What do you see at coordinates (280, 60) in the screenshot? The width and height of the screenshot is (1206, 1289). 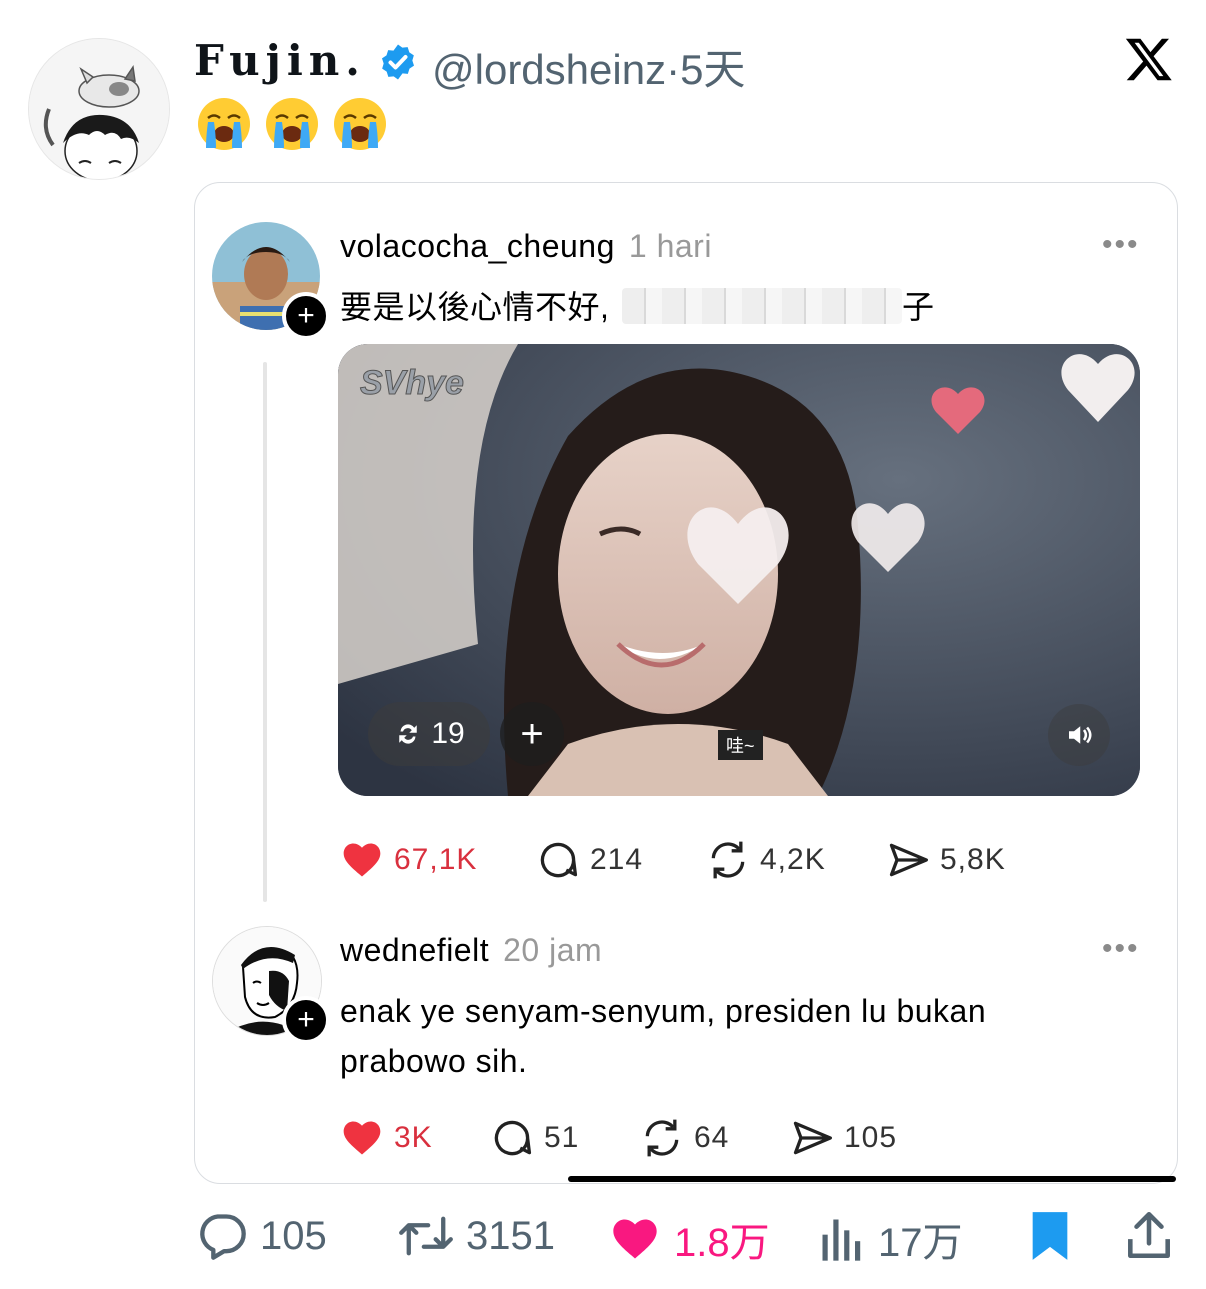 I see `author-display-name: Fujin.` at bounding box center [280, 60].